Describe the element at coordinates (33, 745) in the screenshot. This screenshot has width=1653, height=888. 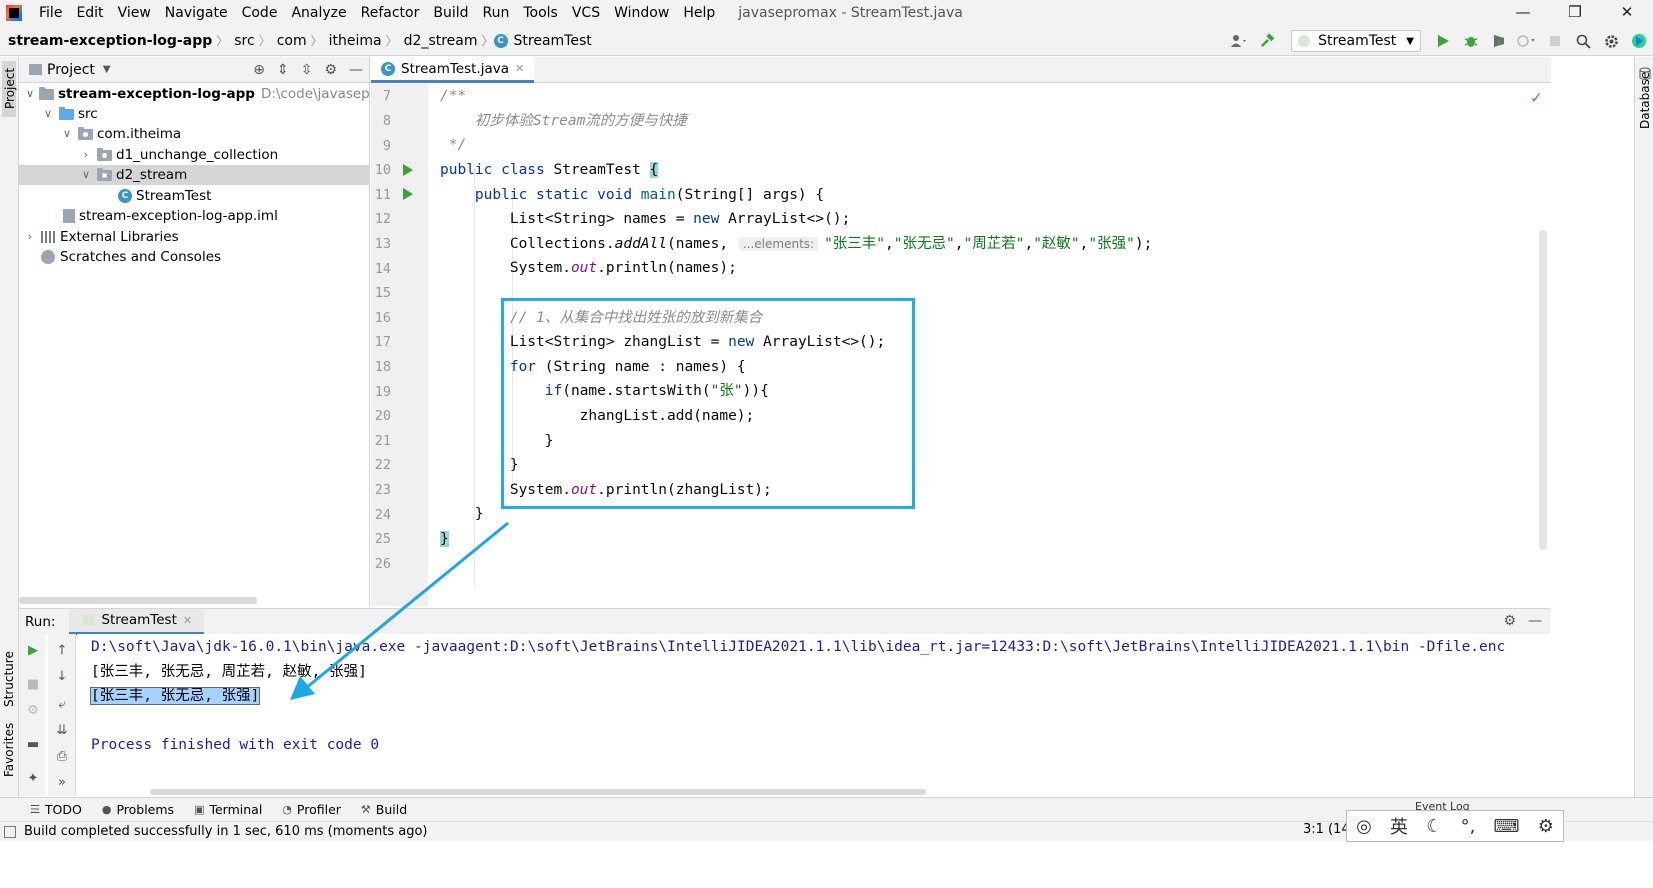
I see `layout-icon: ▬` at that location.